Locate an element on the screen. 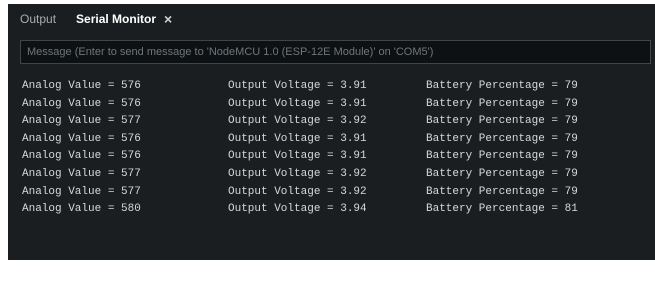 Image resolution: width=655 pixels, height=289 pixels. analog-value-text: Analog Value = 580 is located at coordinates (81, 209).